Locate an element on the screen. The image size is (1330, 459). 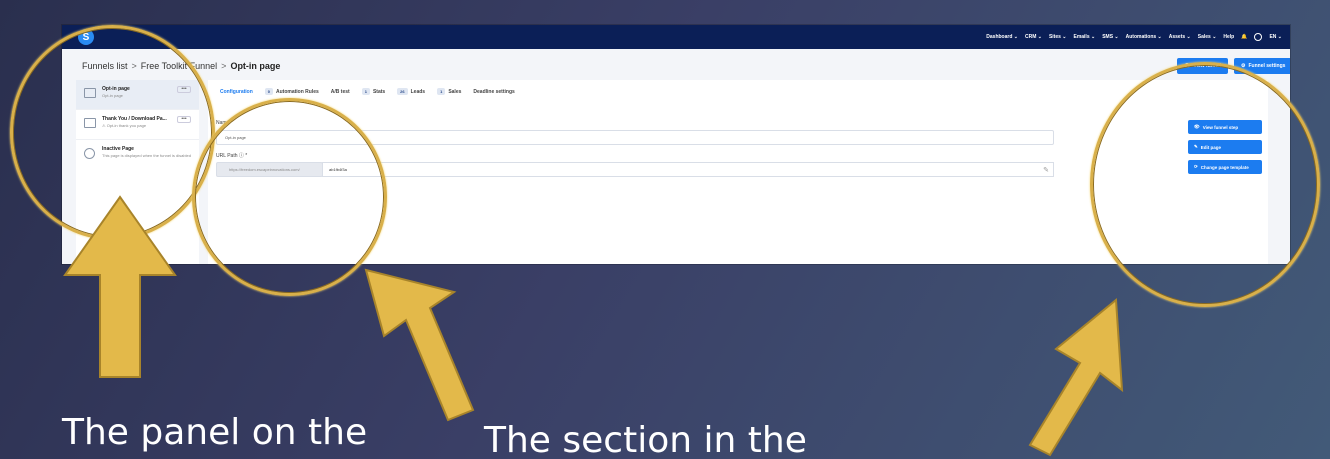
nav-automations: Automations ⌄ is located at coordinates (1144, 37).